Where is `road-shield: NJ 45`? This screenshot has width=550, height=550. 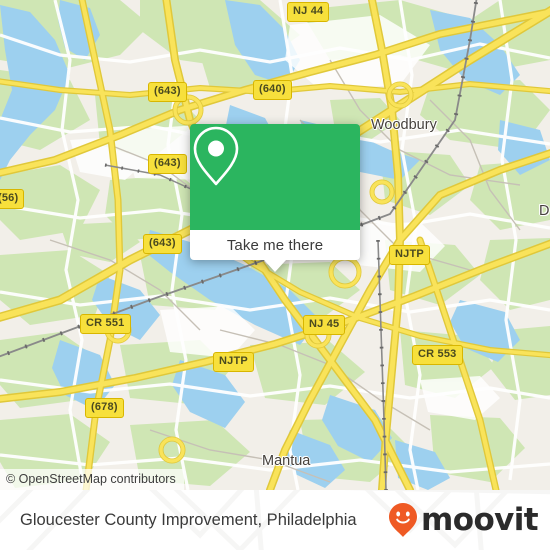
road-shield: NJ 45 is located at coordinates (324, 325).